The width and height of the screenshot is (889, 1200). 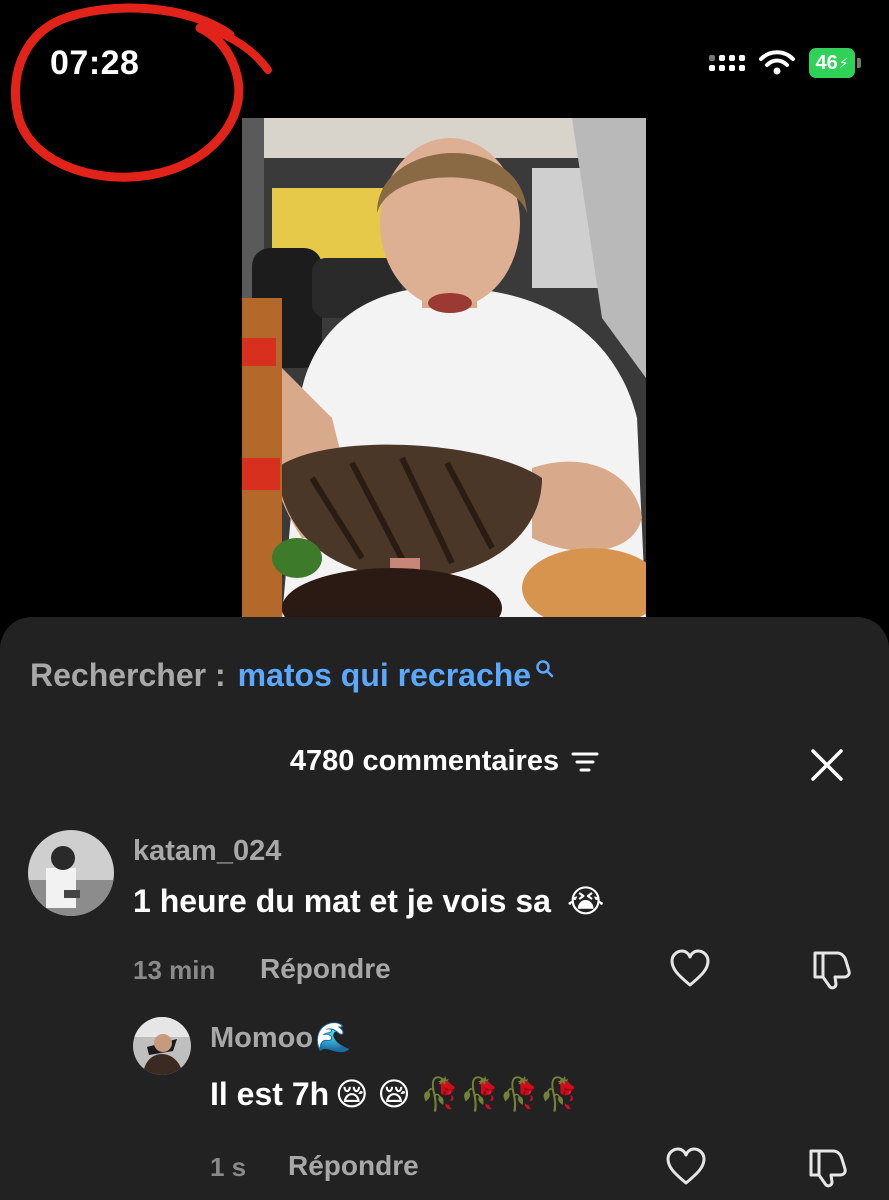 I want to click on thumbs-down-icon, so click(x=831, y=969).